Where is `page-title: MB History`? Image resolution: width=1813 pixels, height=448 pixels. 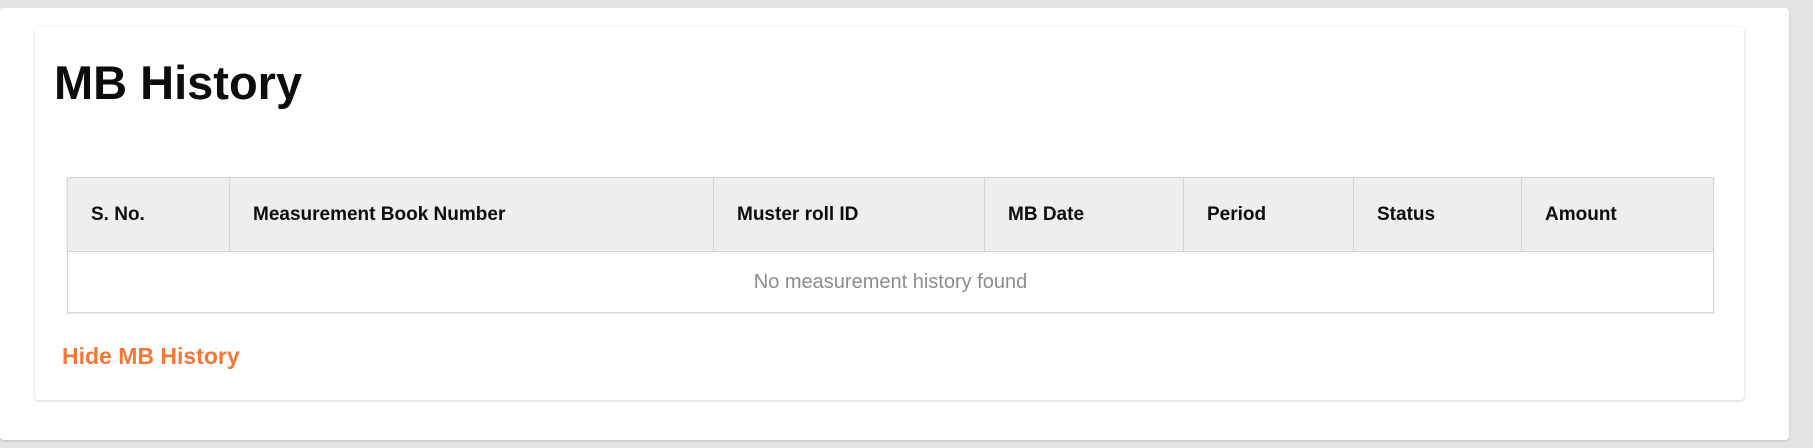
page-title: MB History is located at coordinates (178, 82).